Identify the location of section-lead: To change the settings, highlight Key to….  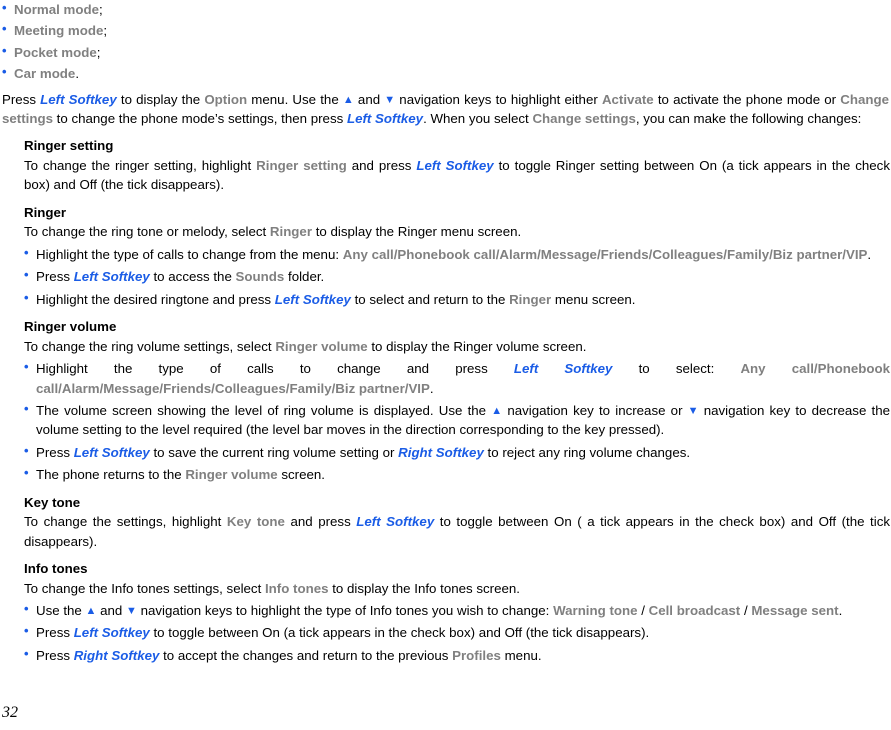
(457, 531).